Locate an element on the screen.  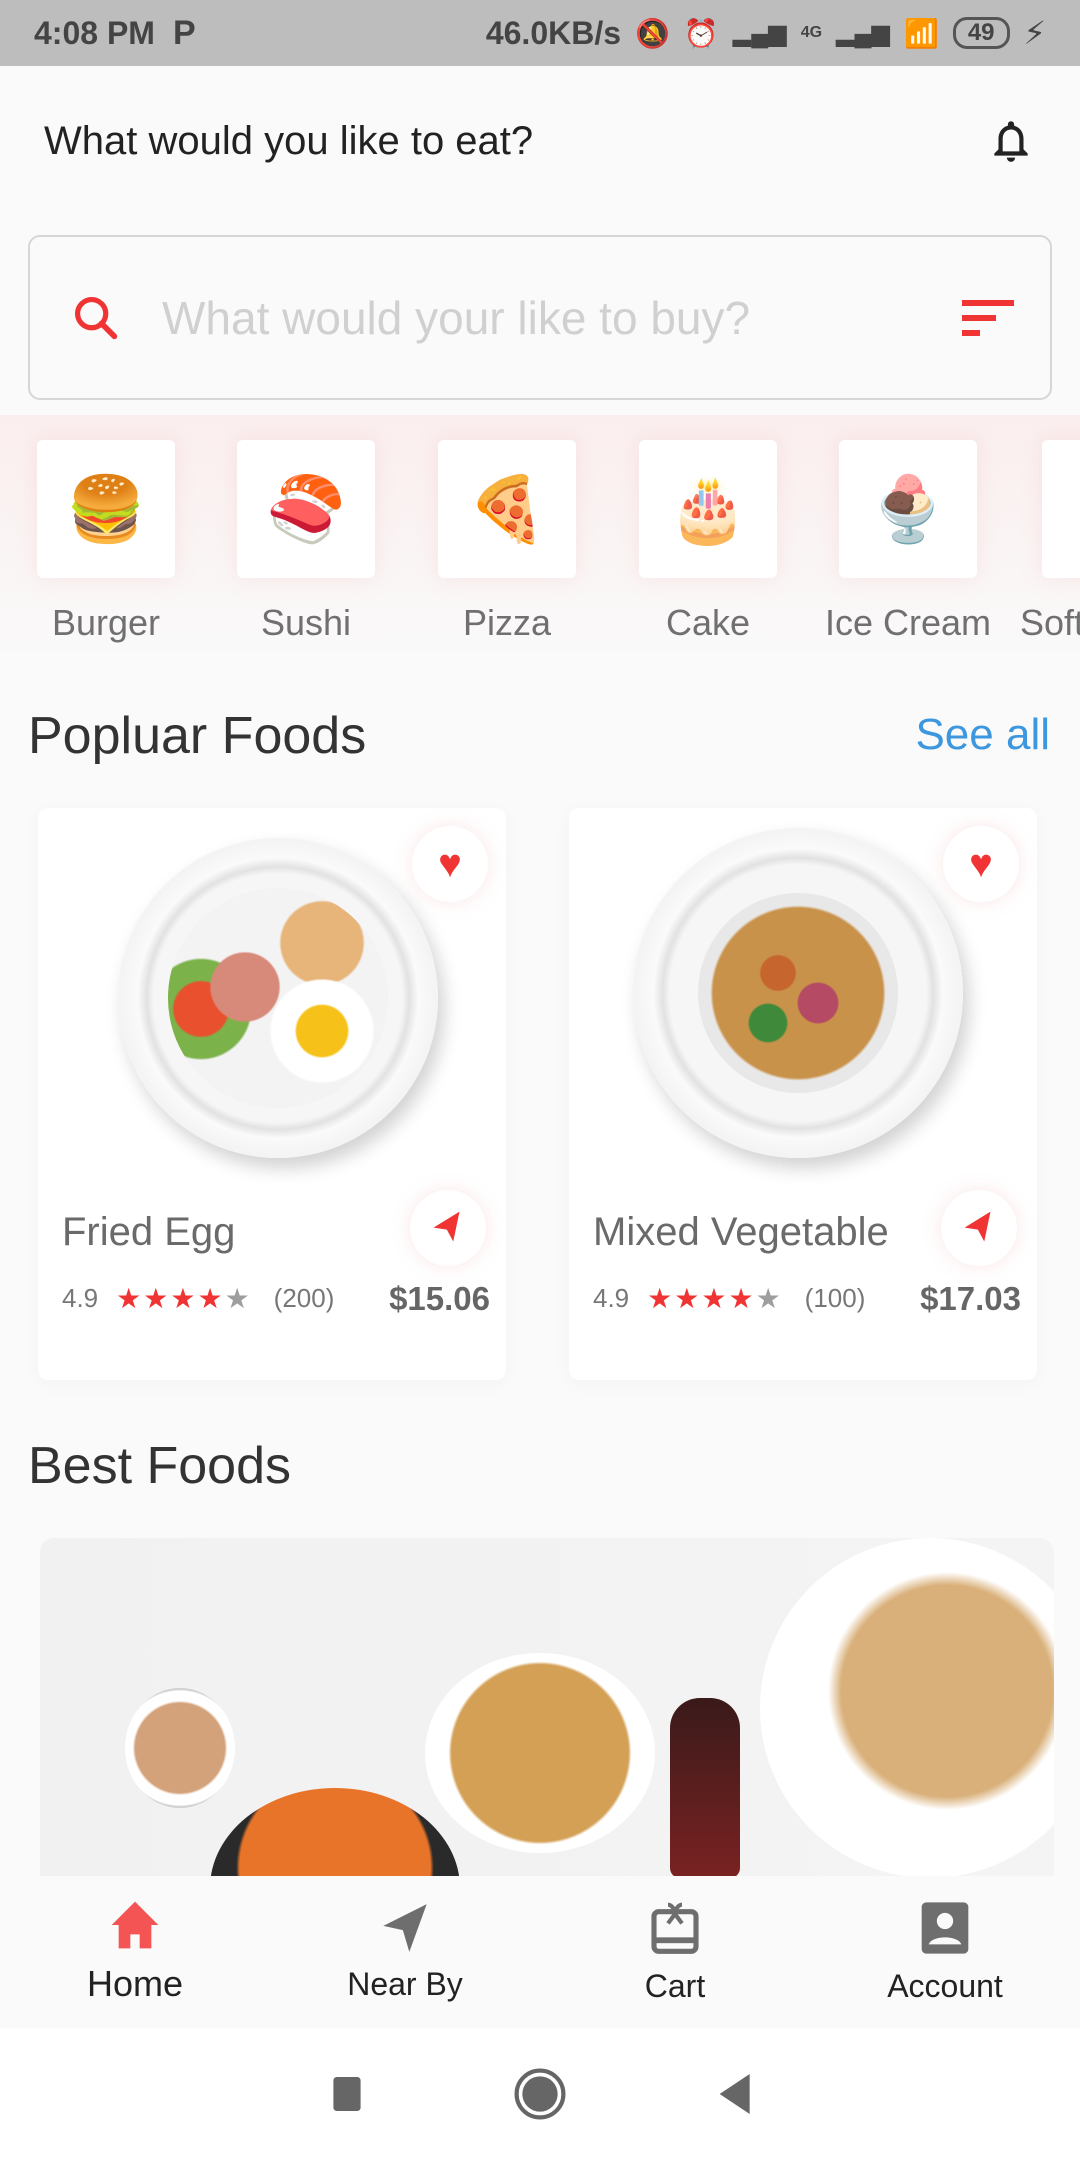
carrier-icon: P is located at coordinates (184, 32).